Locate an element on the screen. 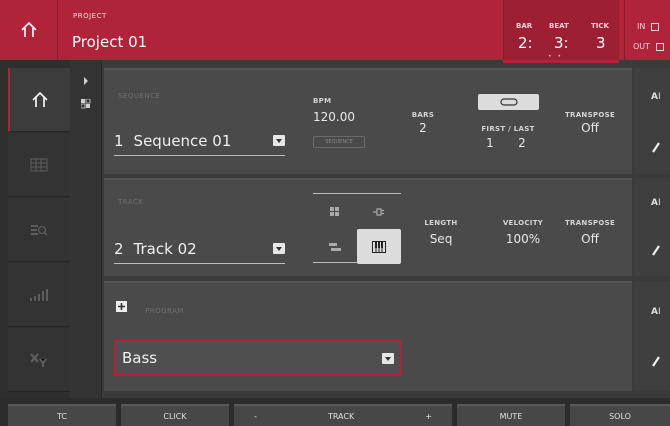 The height and width of the screenshot is (426, 670). bpm-value: 120.00 is located at coordinates (334, 117).